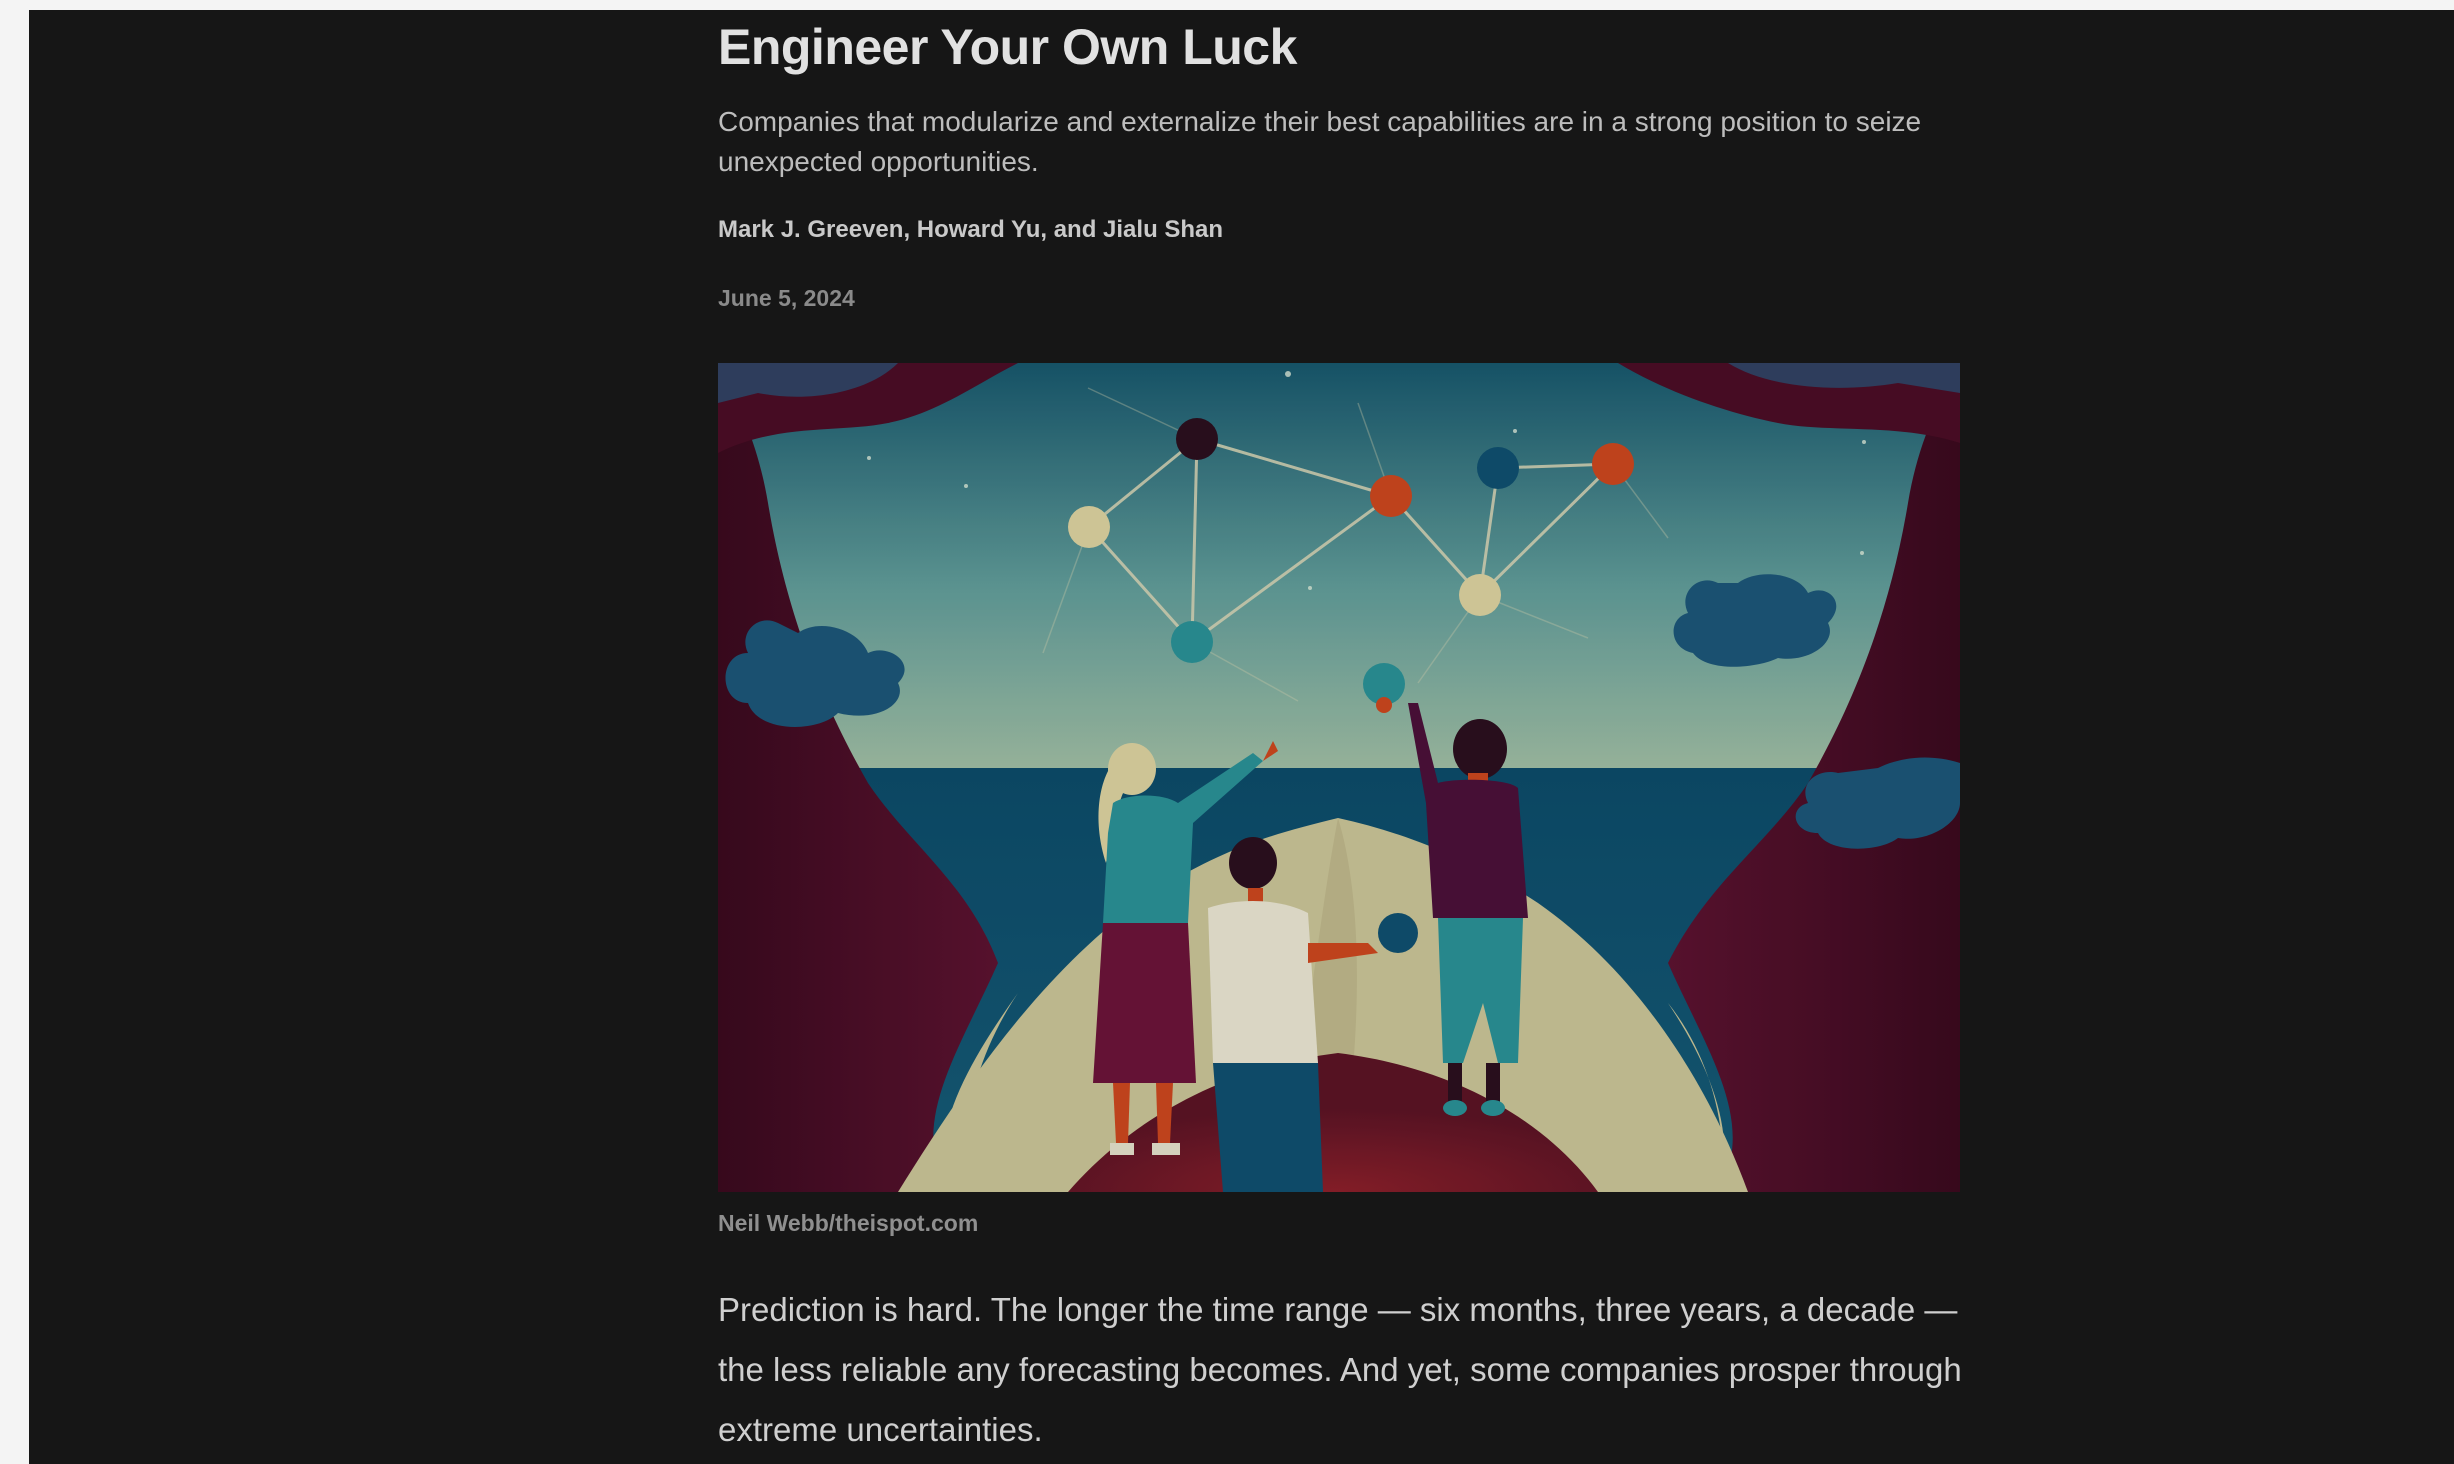 The image size is (2454, 1464). I want to click on article-title: Engineer Your Own Luck, so click(1007, 47).